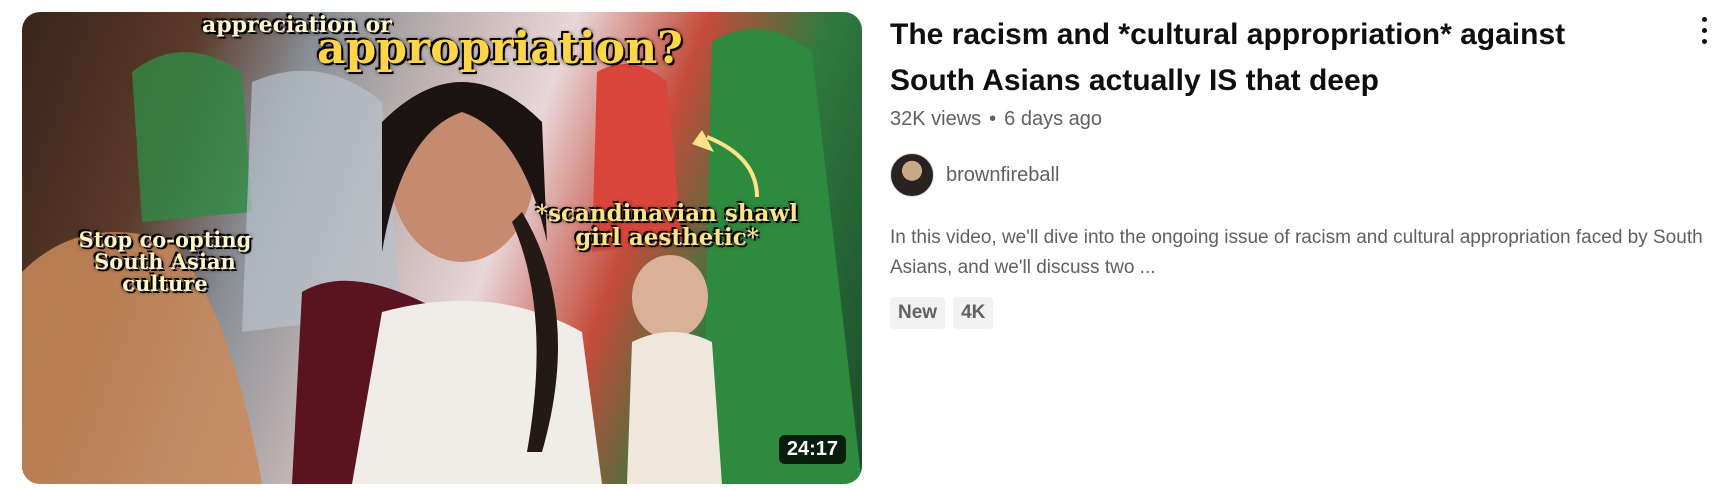 The width and height of the screenshot is (1730, 490). What do you see at coordinates (1002, 175) in the screenshot?
I see `channel-name: brownfireball` at bounding box center [1002, 175].